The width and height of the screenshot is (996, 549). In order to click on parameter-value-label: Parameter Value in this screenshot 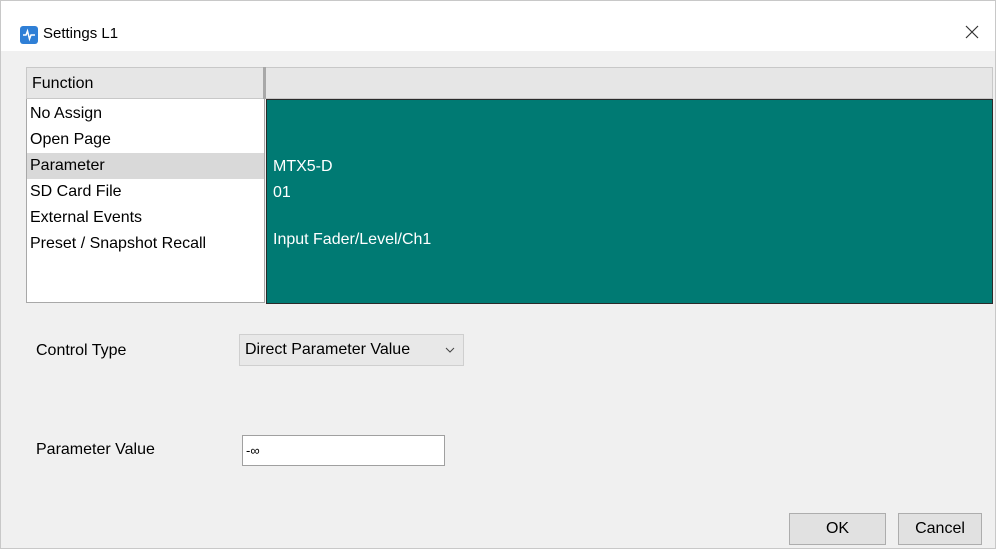, I will do `click(95, 449)`.